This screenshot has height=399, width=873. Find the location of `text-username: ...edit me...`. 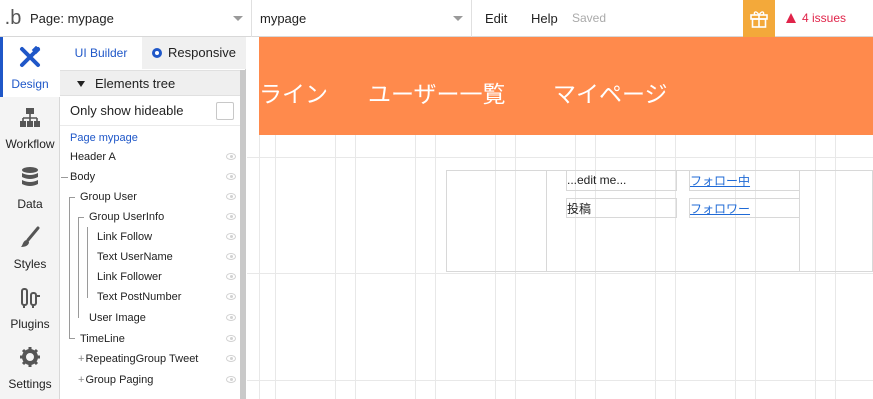

text-username: ...edit me... is located at coordinates (596, 180).